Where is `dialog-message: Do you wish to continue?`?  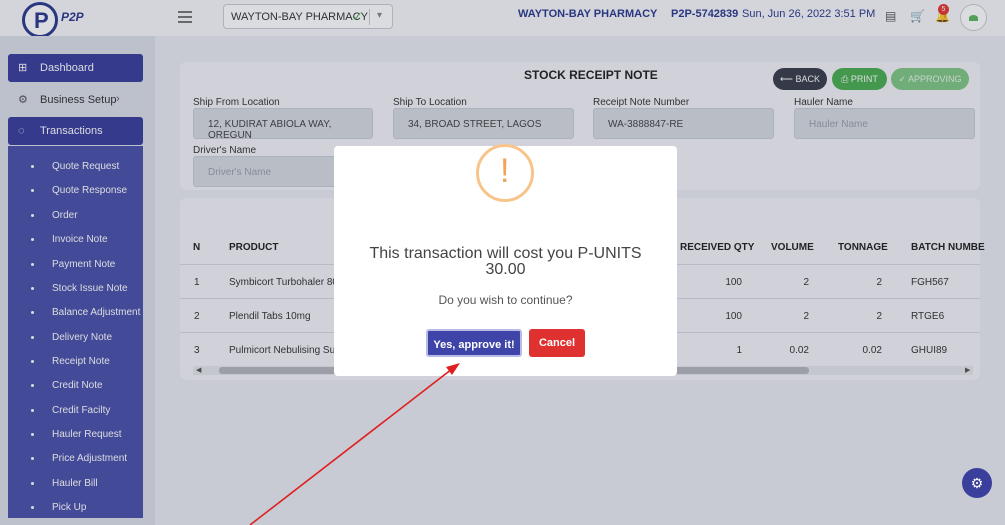
dialog-message: Do you wish to continue? is located at coordinates (505, 300).